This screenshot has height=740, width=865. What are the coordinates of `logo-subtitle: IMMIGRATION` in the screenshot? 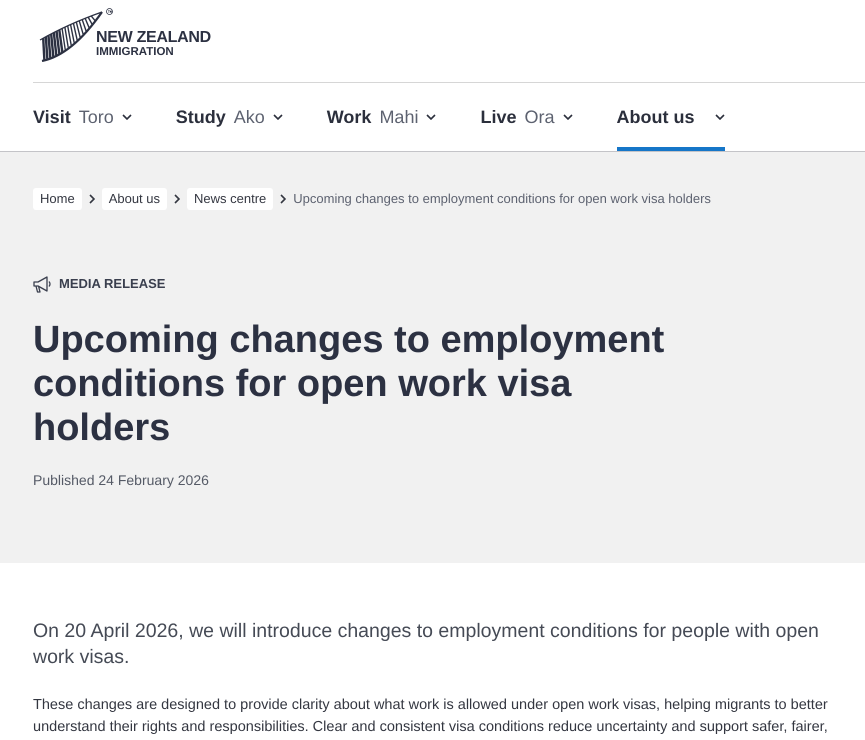 It's located at (135, 52).